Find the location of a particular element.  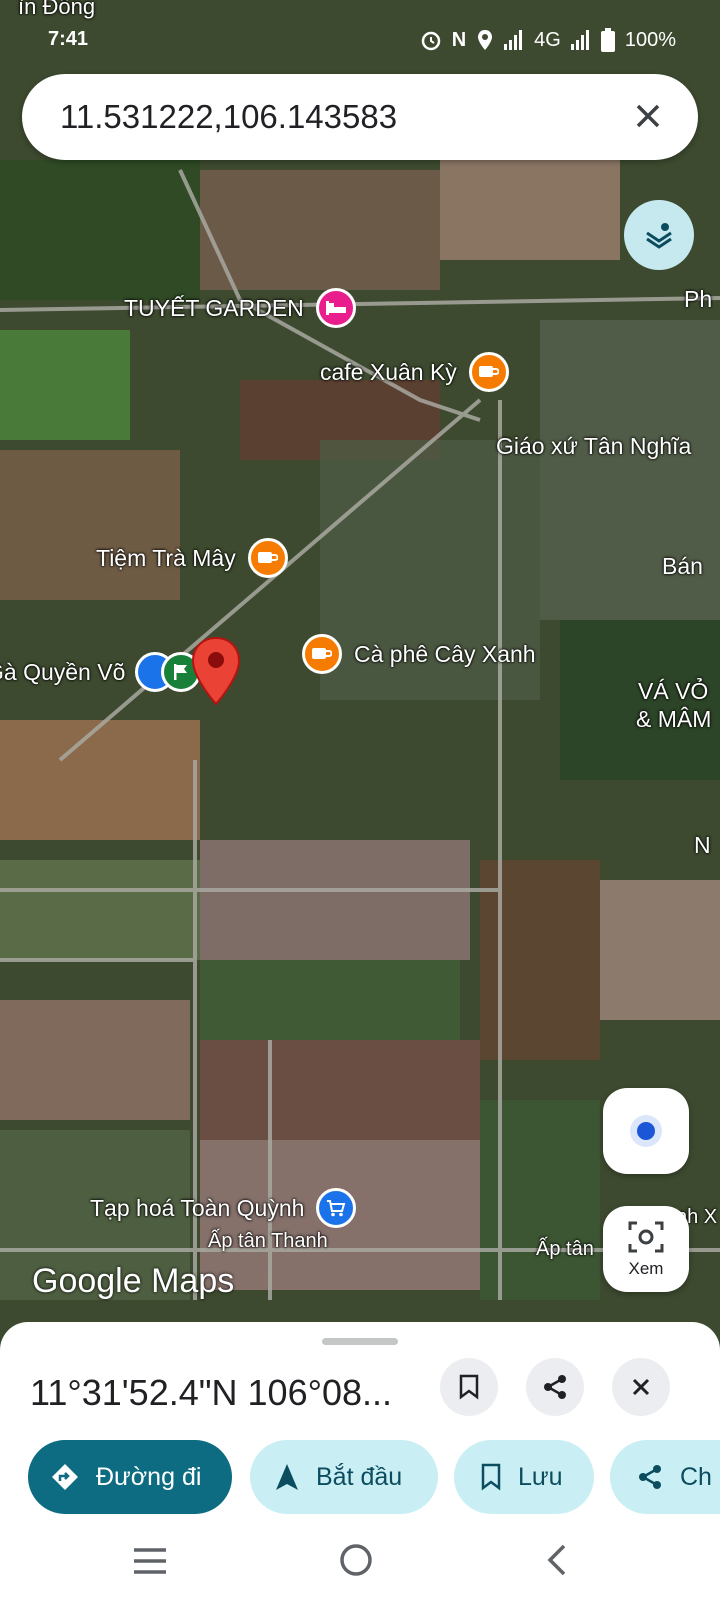

save-icon-button is located at coordinates (469, 1387).